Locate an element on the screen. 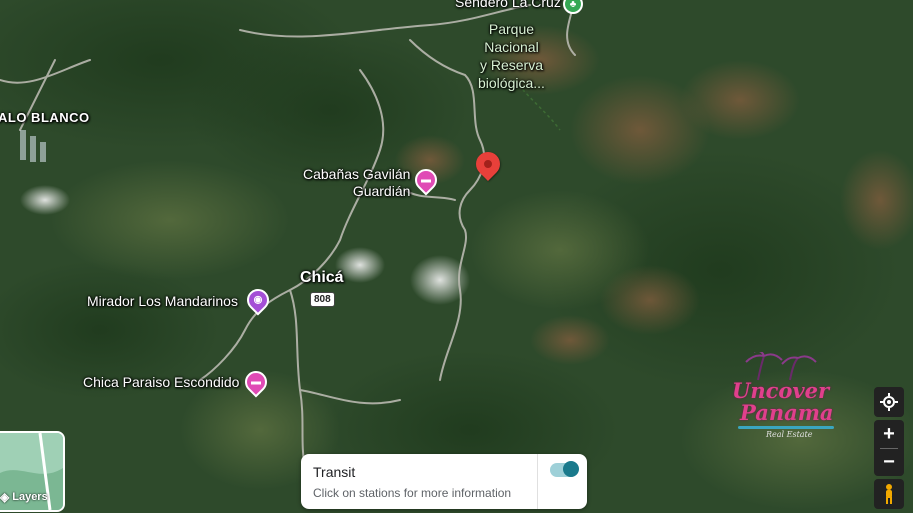 This screenshot has height=513, width=913. cabanas-label-line: Cabañas Gavilán is located at coordinates (357, 174).